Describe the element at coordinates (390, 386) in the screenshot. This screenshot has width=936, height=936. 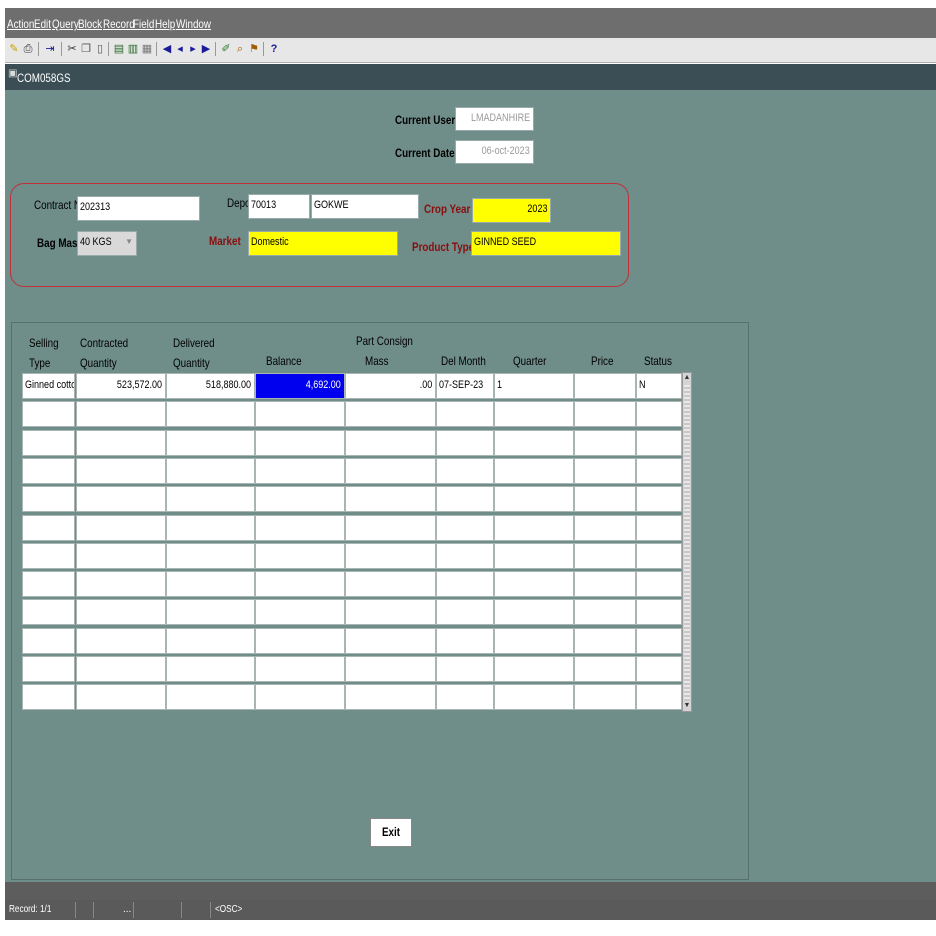
I see `cell-part-consign-mass: .00` at that location.